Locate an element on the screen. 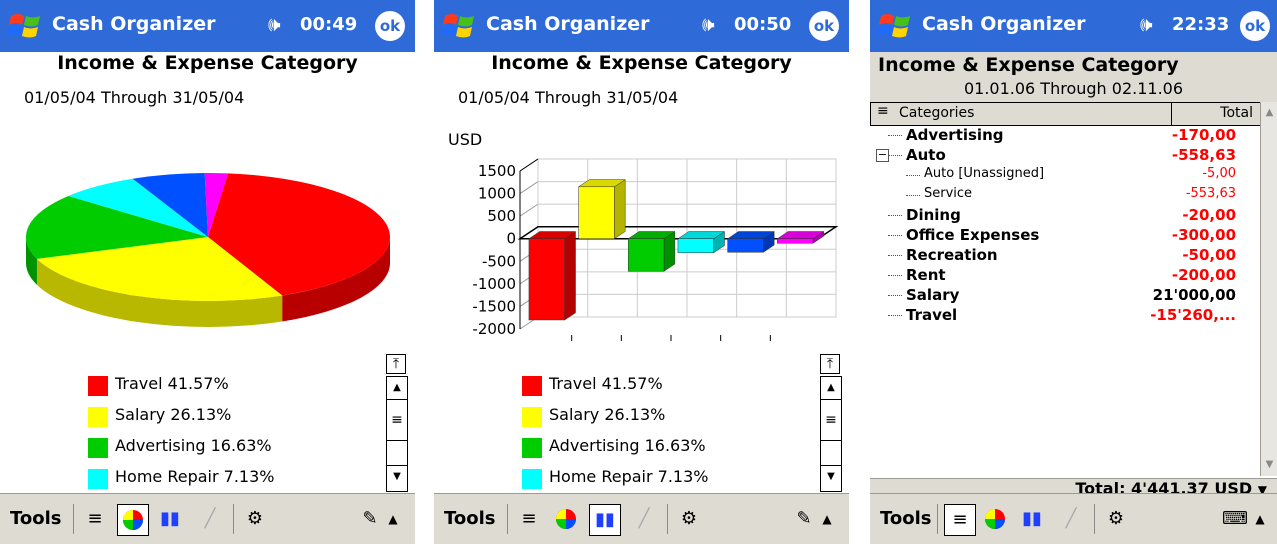 The image size is (1277, 544). category-name: Auto is located at coordinates (926, 155).